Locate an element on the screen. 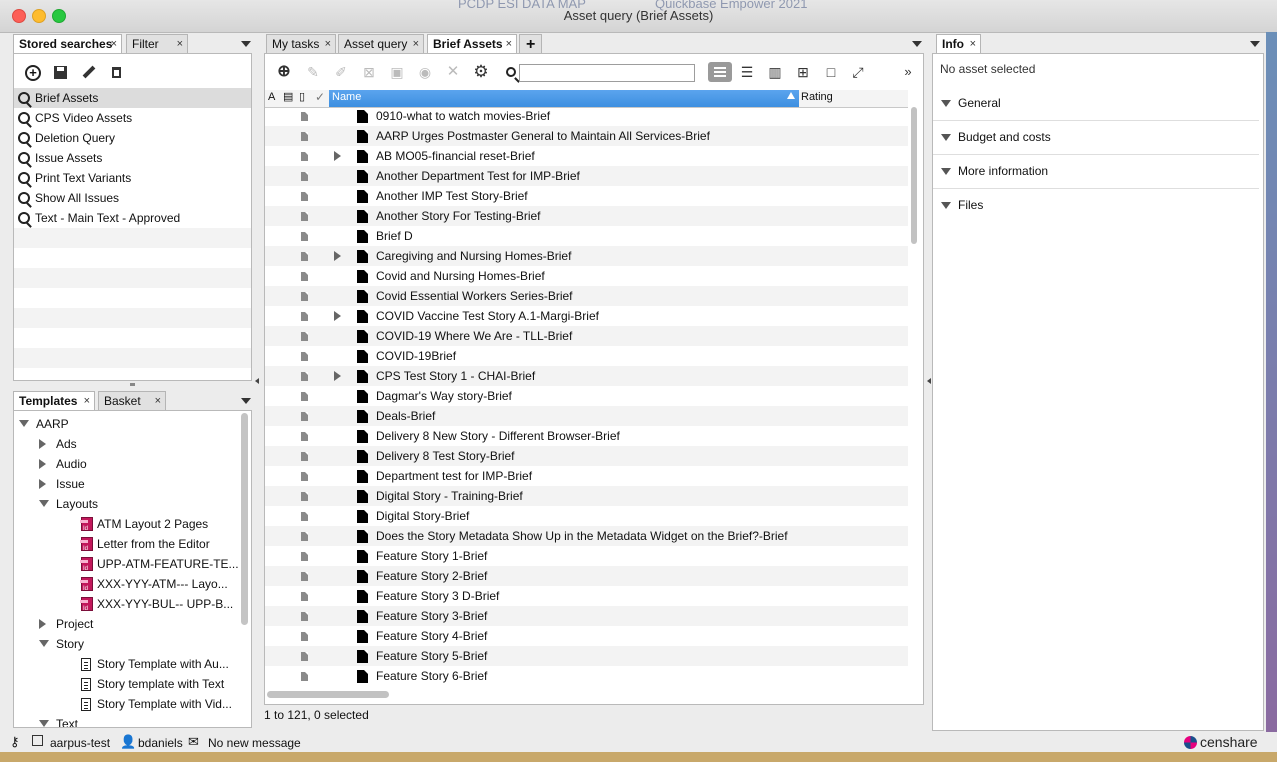 The image size is (1277, 762). pencil-icon is located at coordinates (89, 72).